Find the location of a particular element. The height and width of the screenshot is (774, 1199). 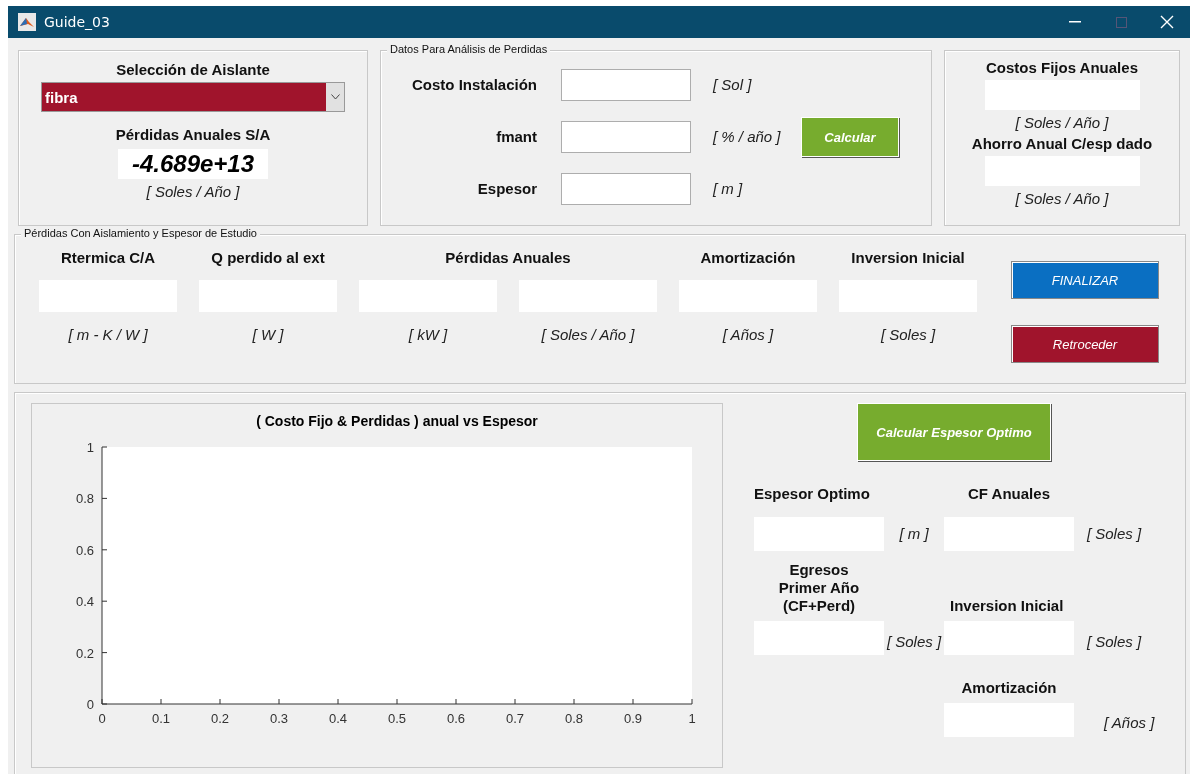

column-heading: Q perdido al ext is located at coordinates (268, 257).